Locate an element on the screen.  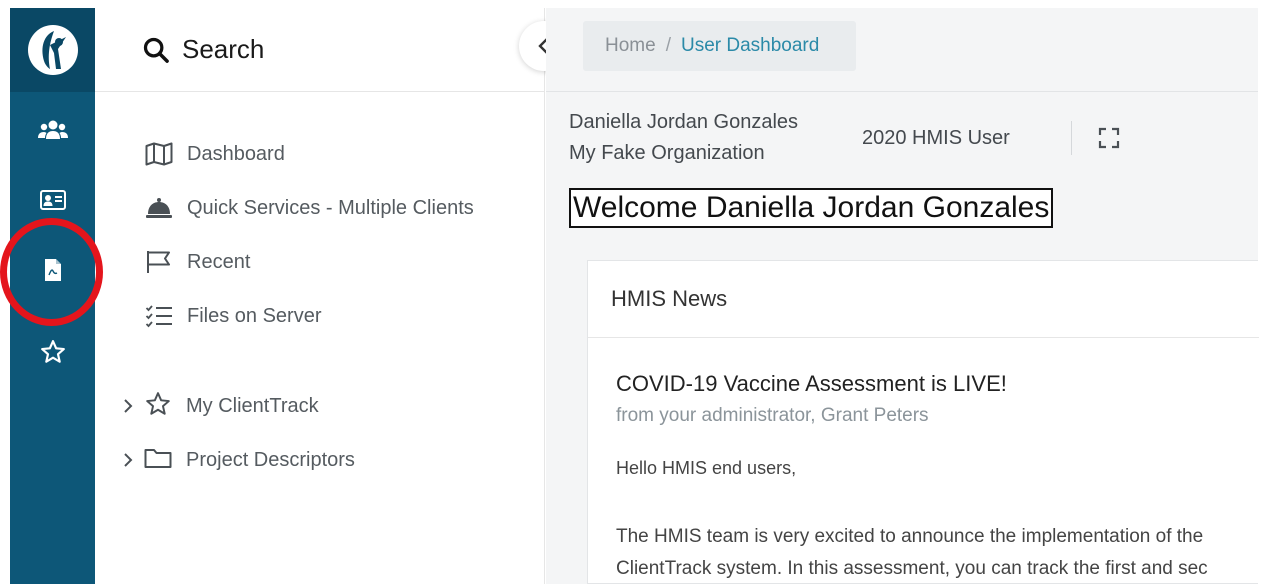
header-divider is located at coordinates (902, 91).